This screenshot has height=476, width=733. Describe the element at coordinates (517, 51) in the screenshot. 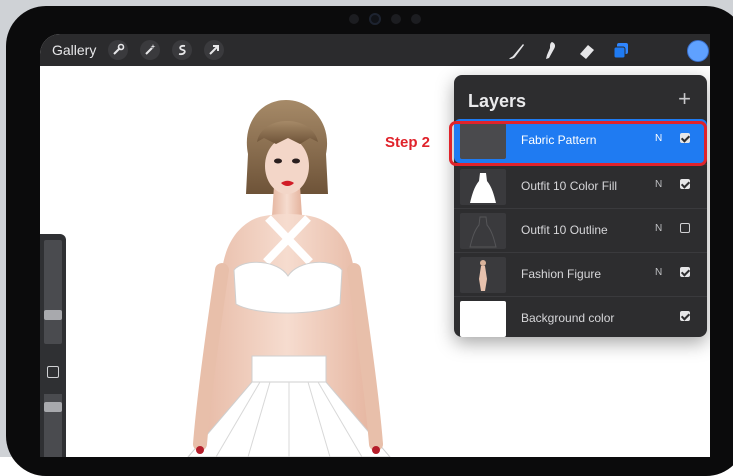

I see `brush-icon` at that location.